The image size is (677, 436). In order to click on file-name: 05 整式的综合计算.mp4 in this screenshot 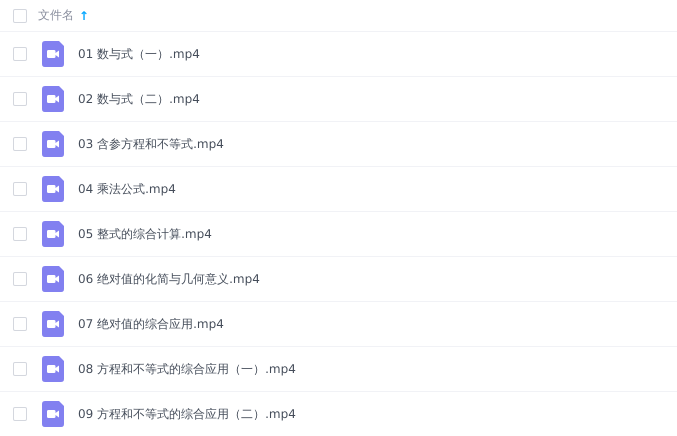, I will do `click(145, 234)`.